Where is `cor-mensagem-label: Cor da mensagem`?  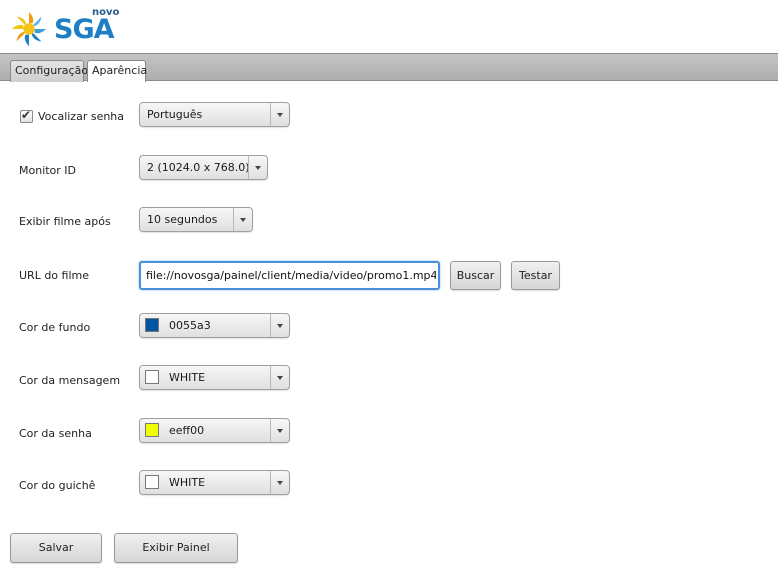 cor-mensagem-label: Cor da mensagem is located at coordinates (70, 380).